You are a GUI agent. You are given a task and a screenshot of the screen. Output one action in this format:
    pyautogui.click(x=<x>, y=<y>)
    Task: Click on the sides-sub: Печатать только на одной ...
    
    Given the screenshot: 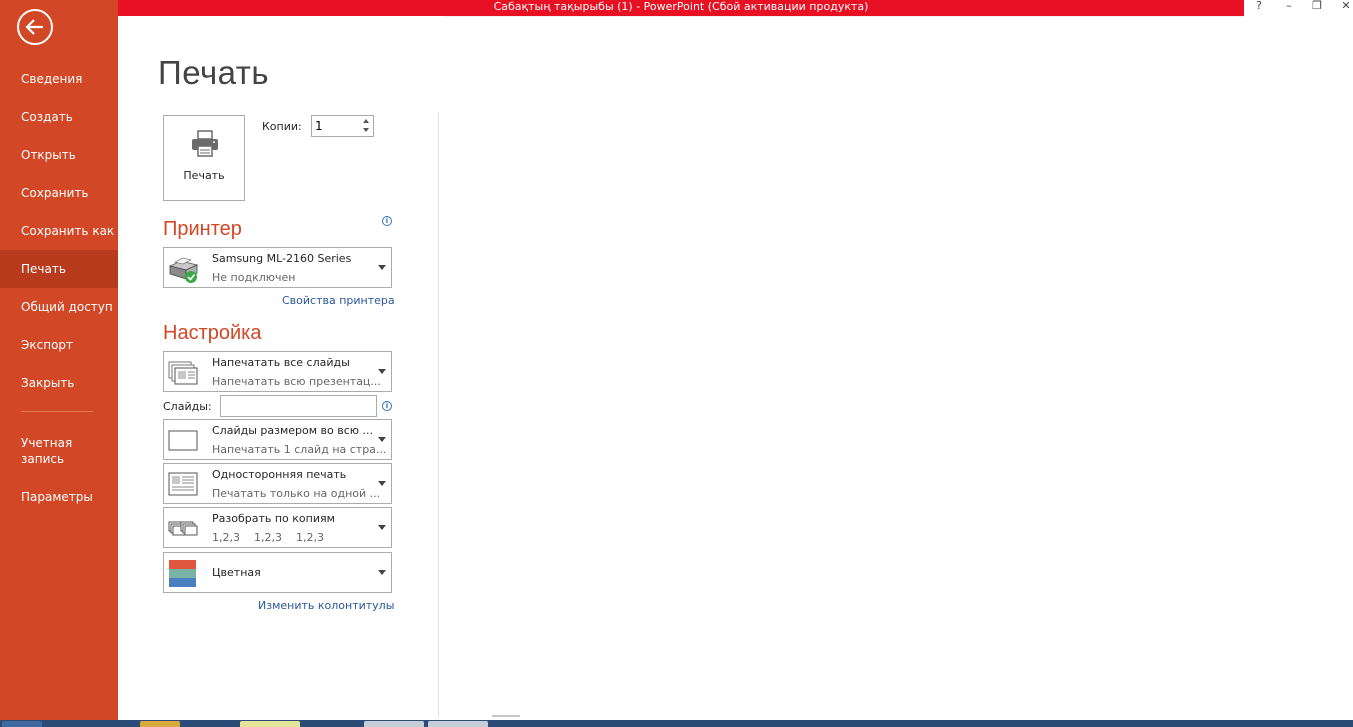 What is the action you would take?
    pyautogui.click(x=296, y=493)
    